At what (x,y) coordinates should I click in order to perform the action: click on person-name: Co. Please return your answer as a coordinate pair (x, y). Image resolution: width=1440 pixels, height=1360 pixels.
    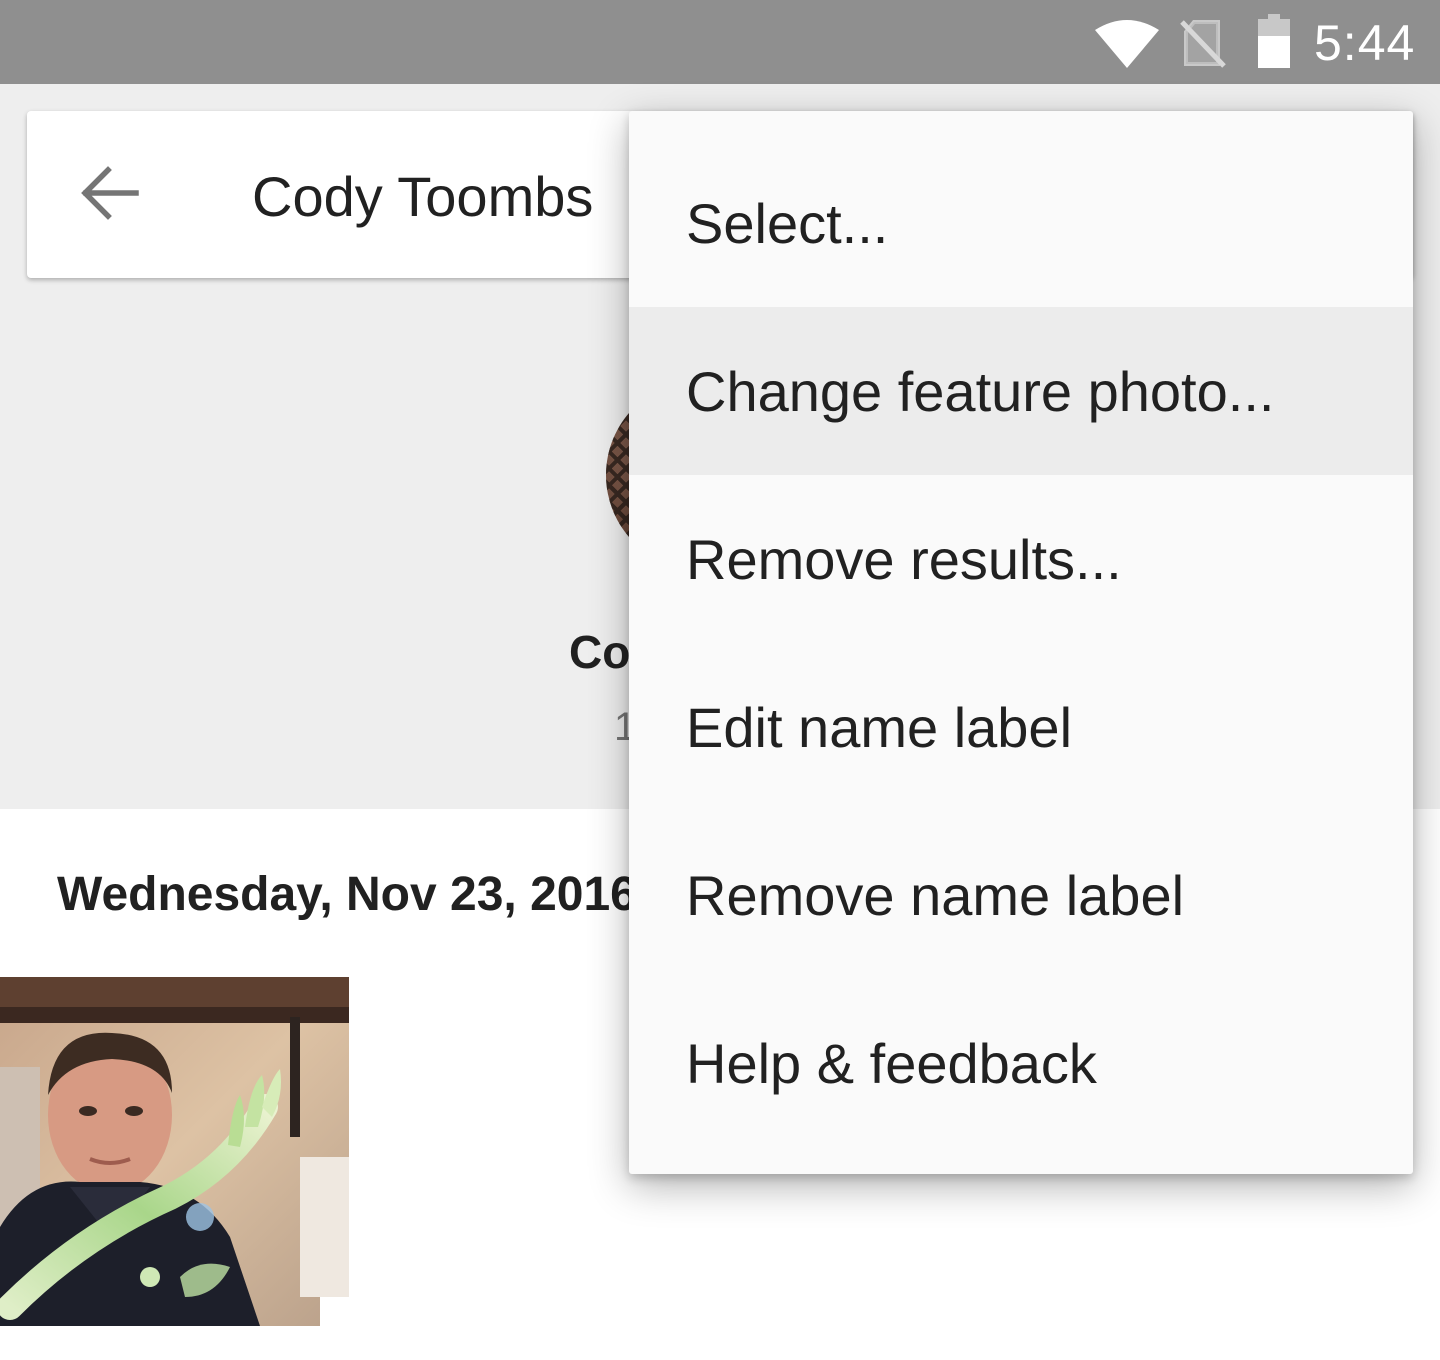
    Looking at the image, I should click on (600, 652).